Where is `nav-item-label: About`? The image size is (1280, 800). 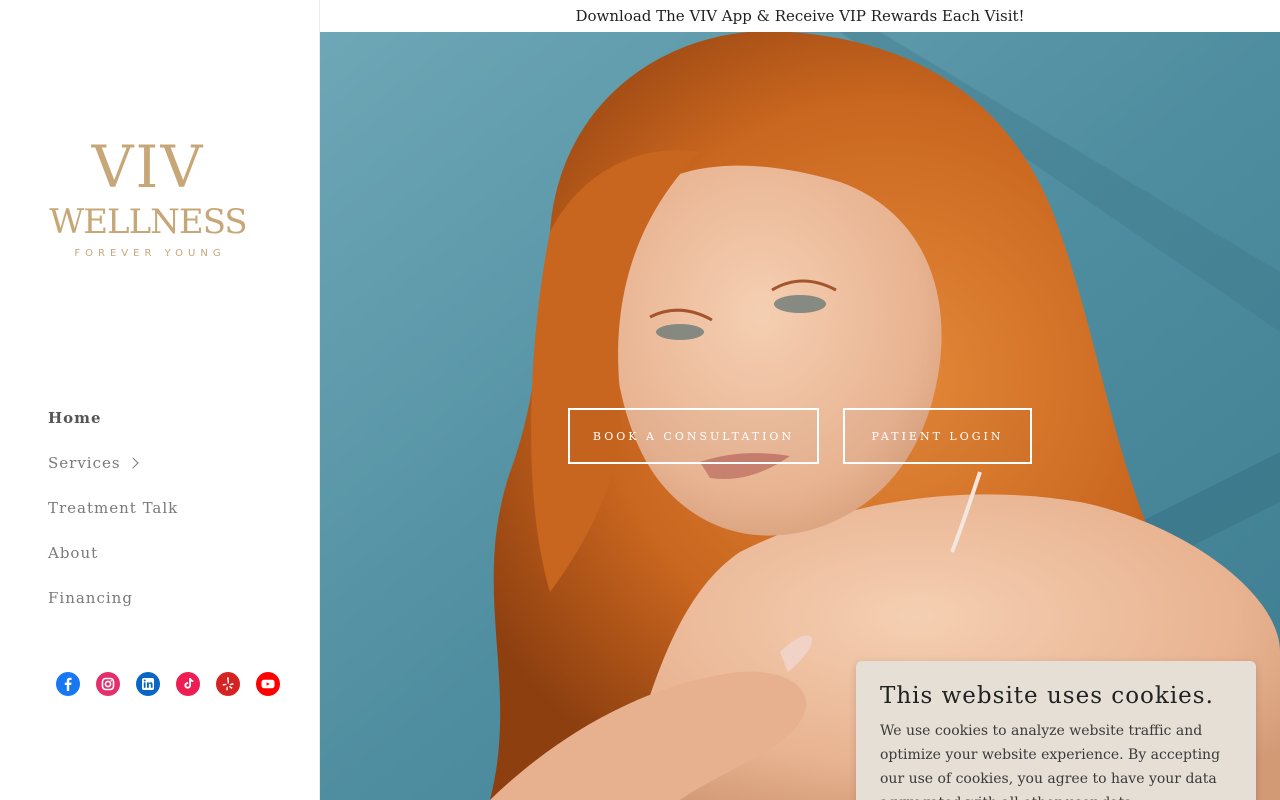
nav-item-label: About is located at coordinates (73, 553).